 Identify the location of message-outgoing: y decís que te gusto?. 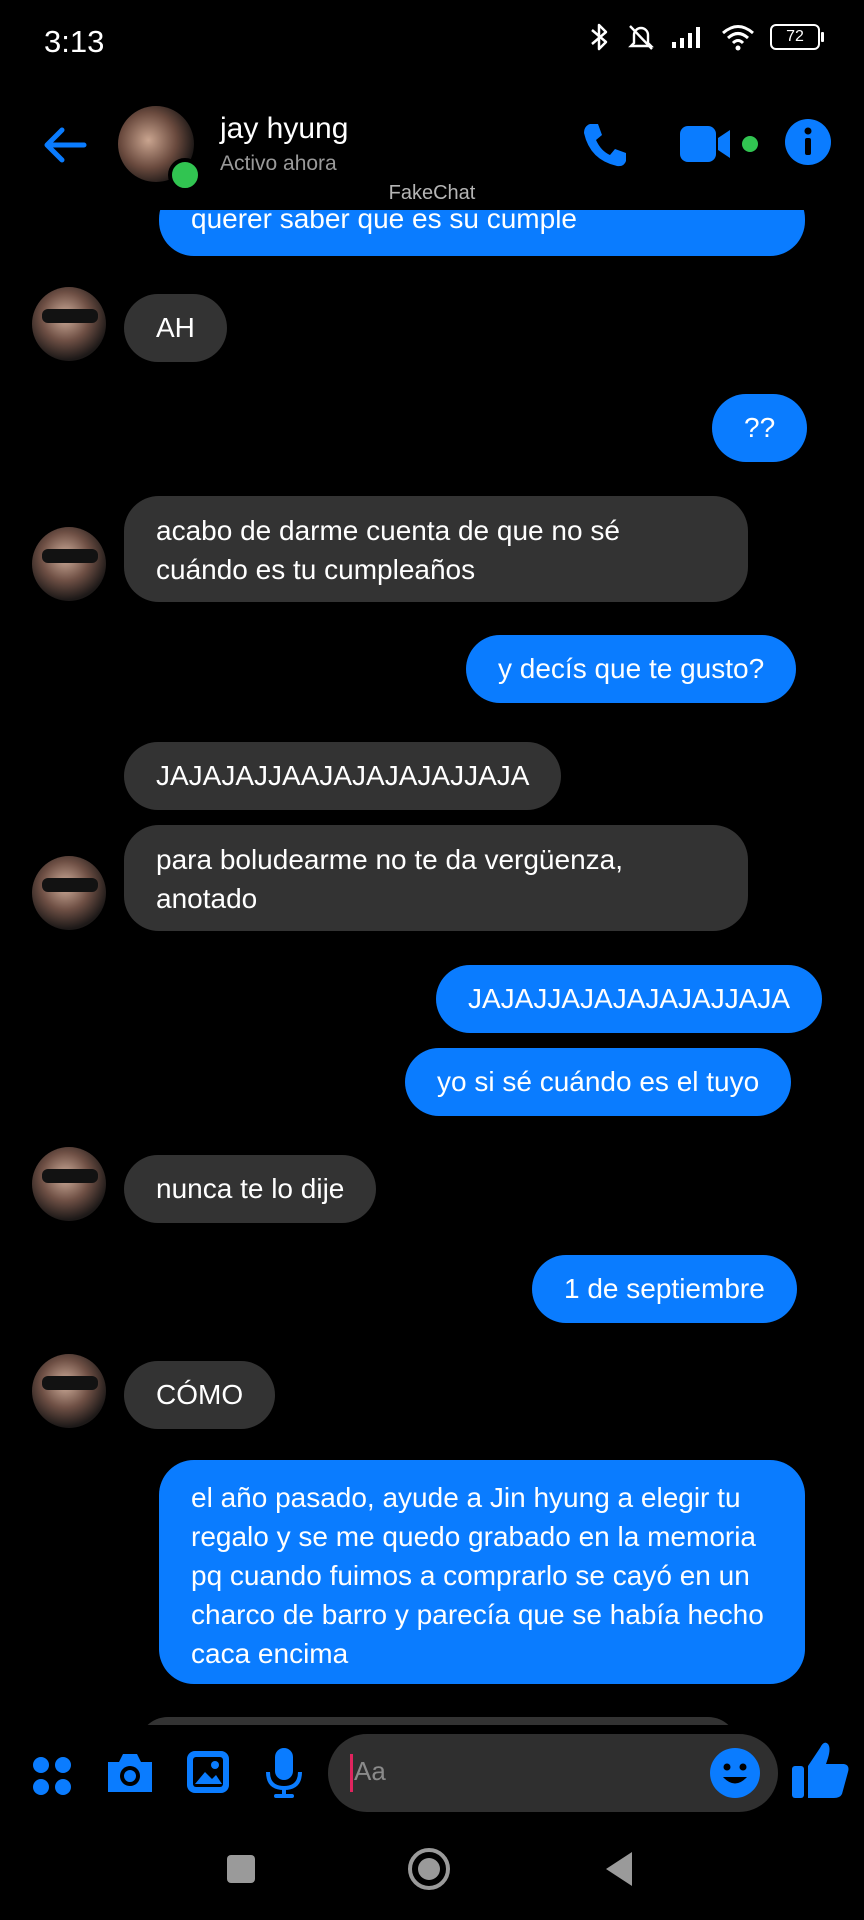
(631, 669).